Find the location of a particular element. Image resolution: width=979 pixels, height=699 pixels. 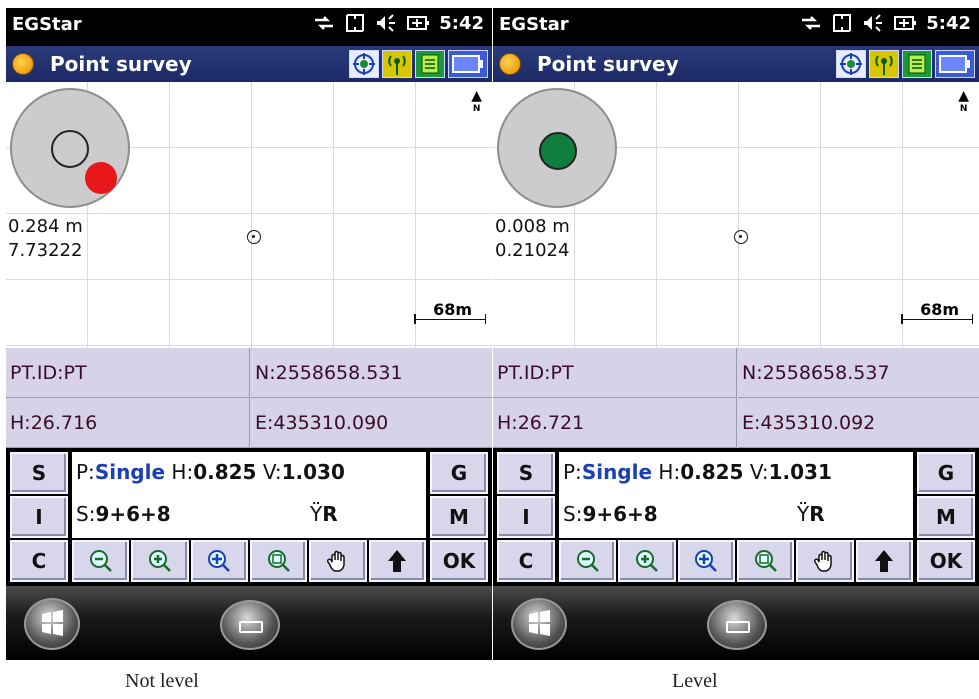

northing: N:2558658.537 is located at coordinates (858, 373).